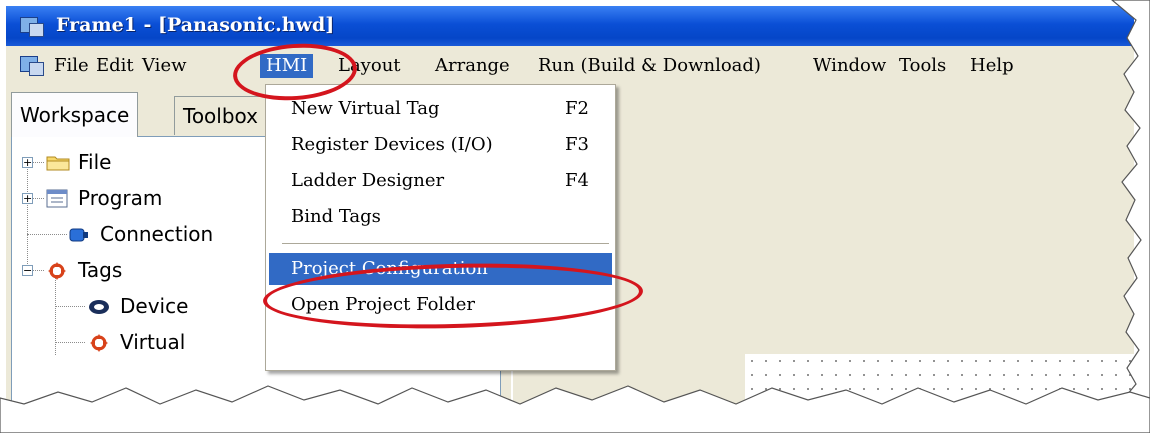 Image resolution: width=1150 pixels, height=433 pixels. Describe the element at coordinates (440, 217) in the screenshot. I see `menu-item-bind-tags: Bind Tags` at that location.